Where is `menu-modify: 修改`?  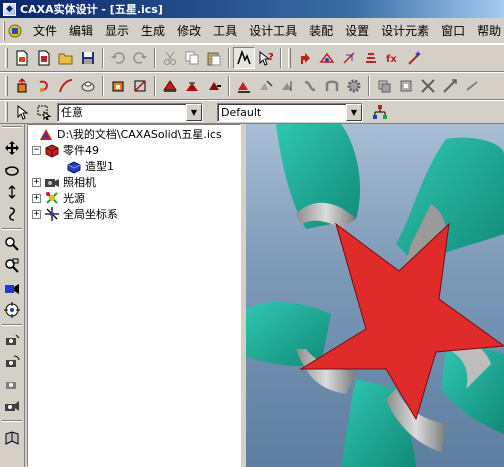
menu-modify: 修改 is located at coordinates (189, 31).